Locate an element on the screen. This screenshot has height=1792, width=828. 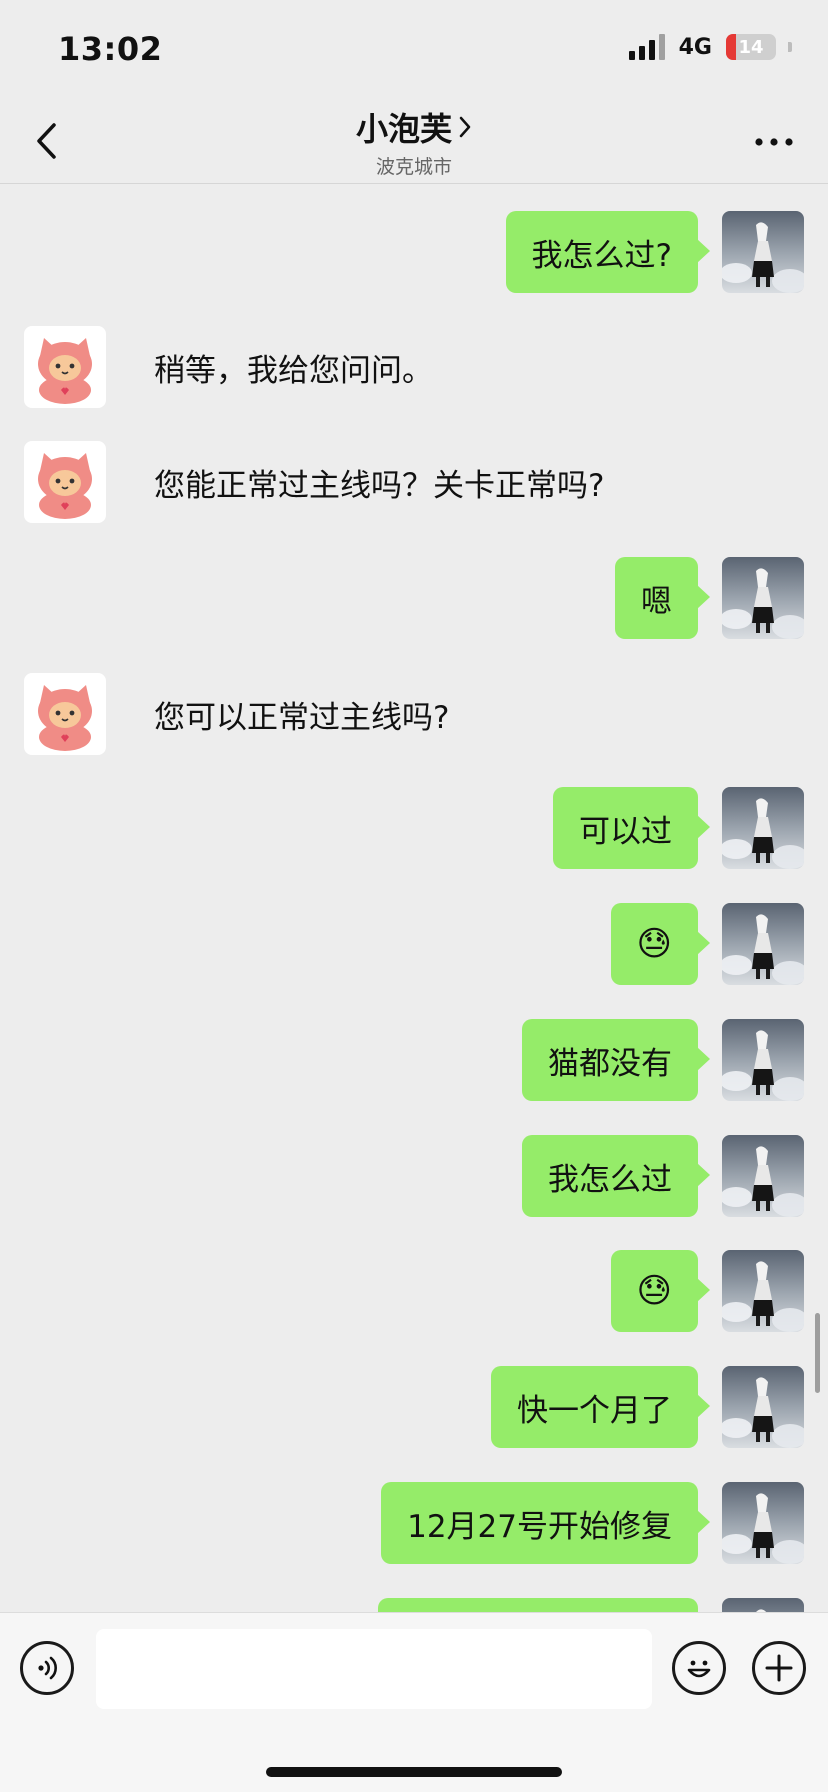
message-bubble: 12月27号开始修复 is located at coordinates (545, 1523).